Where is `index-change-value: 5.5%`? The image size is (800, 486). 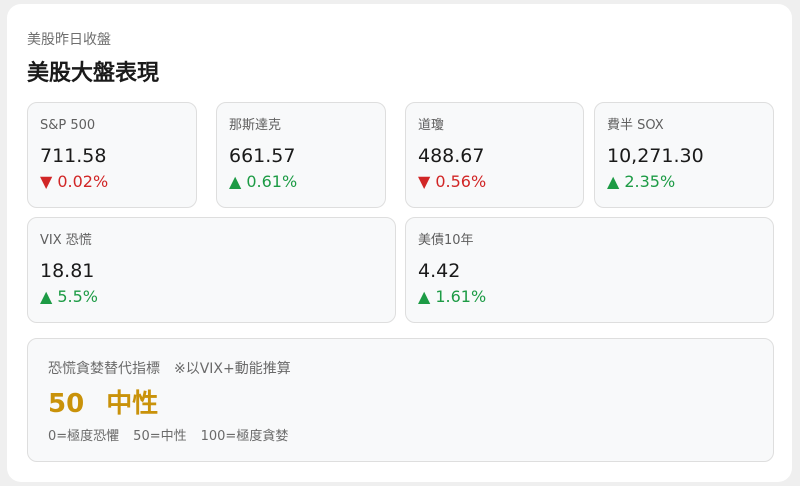 index-change-value: 5.5% is located at coordinates (77, 296).